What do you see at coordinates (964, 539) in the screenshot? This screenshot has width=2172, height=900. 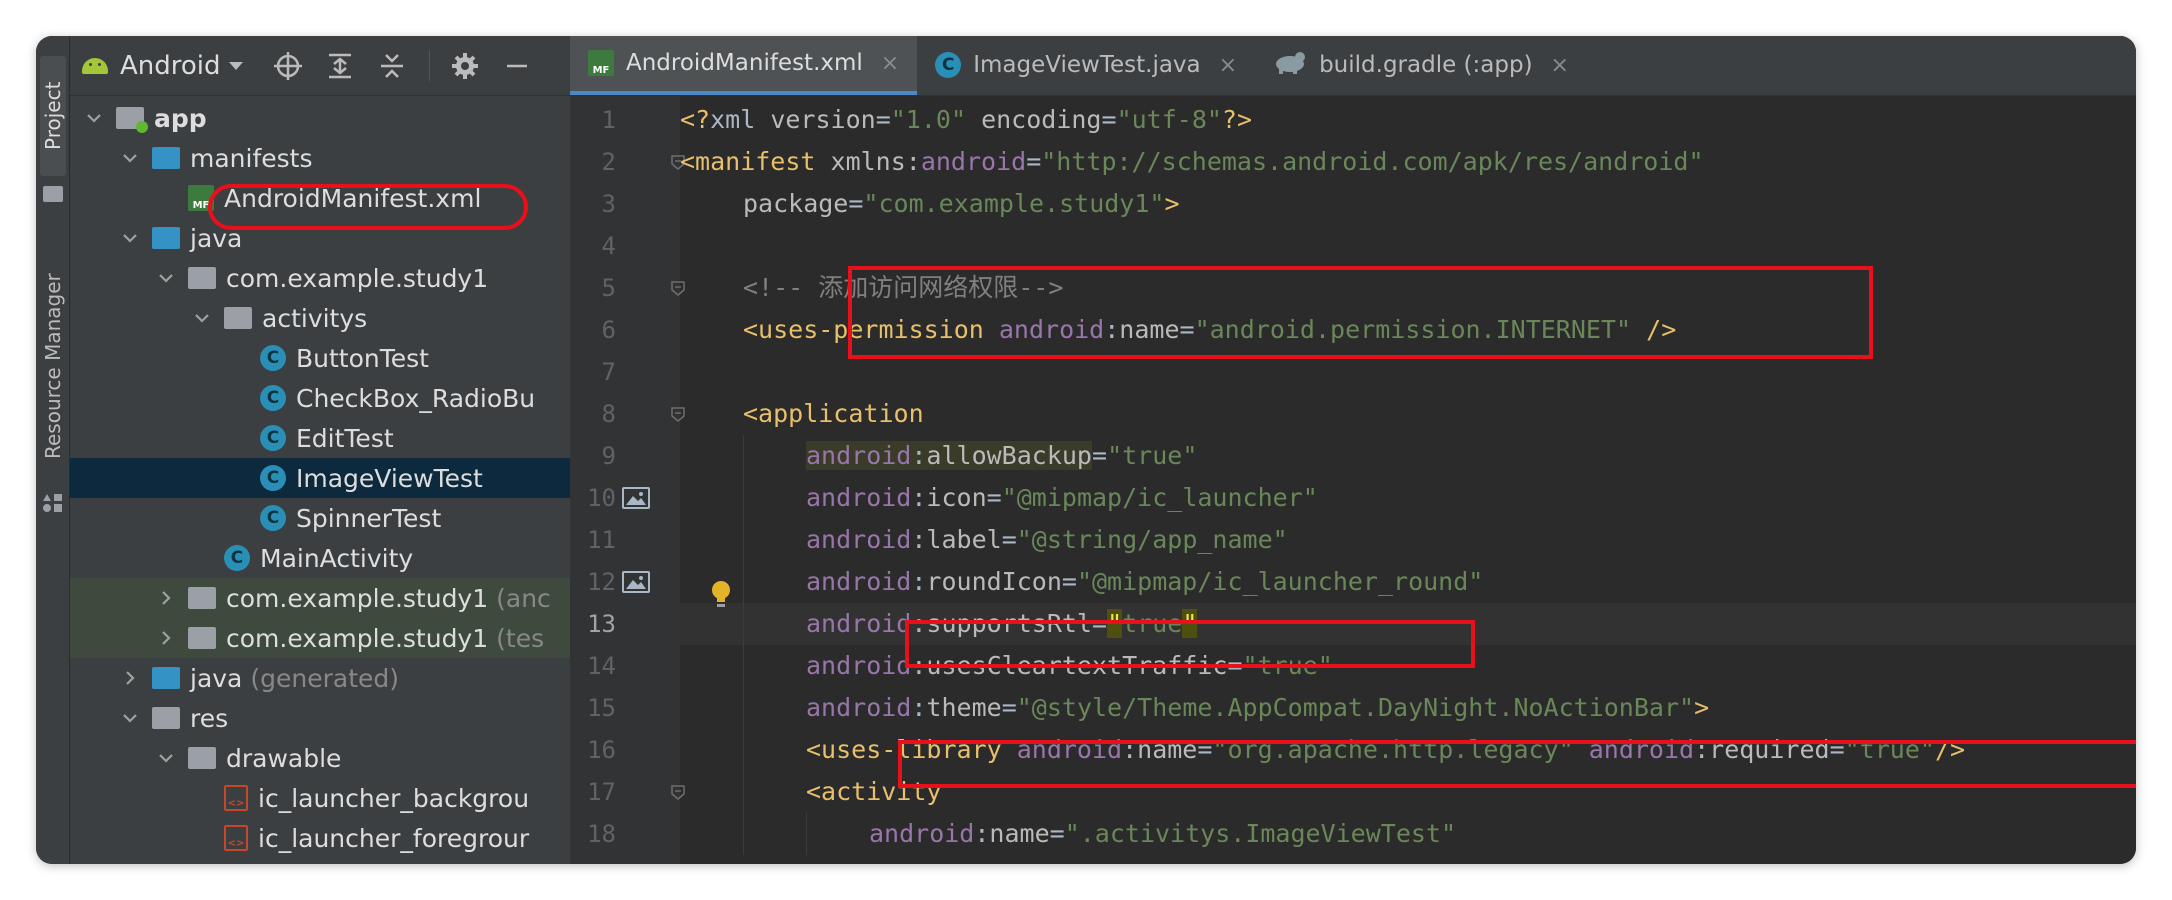 I see `code-token: label` at bounding box center [964, 539].